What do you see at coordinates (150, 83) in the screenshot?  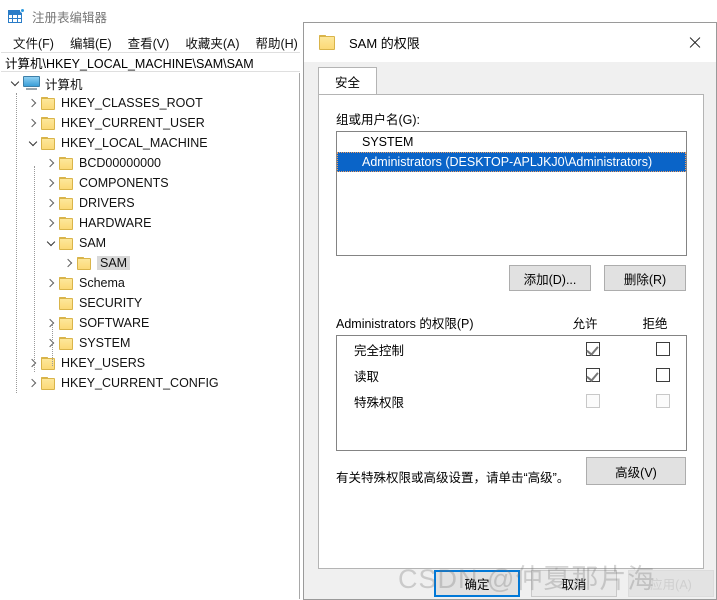 I see `tree-item: 计算机` at bounding box center [150, 83].